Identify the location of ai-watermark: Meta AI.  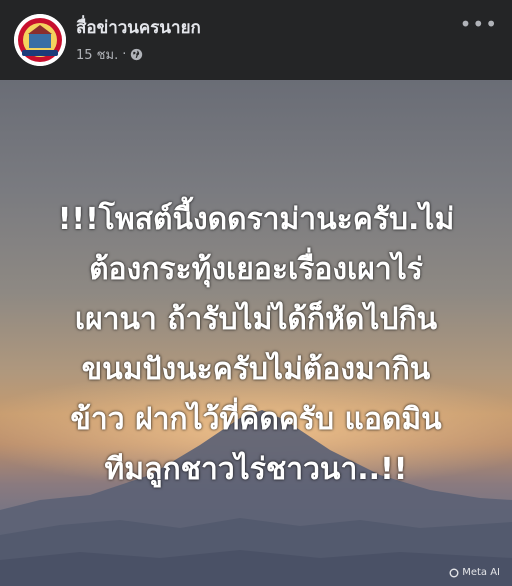
(474, 572).